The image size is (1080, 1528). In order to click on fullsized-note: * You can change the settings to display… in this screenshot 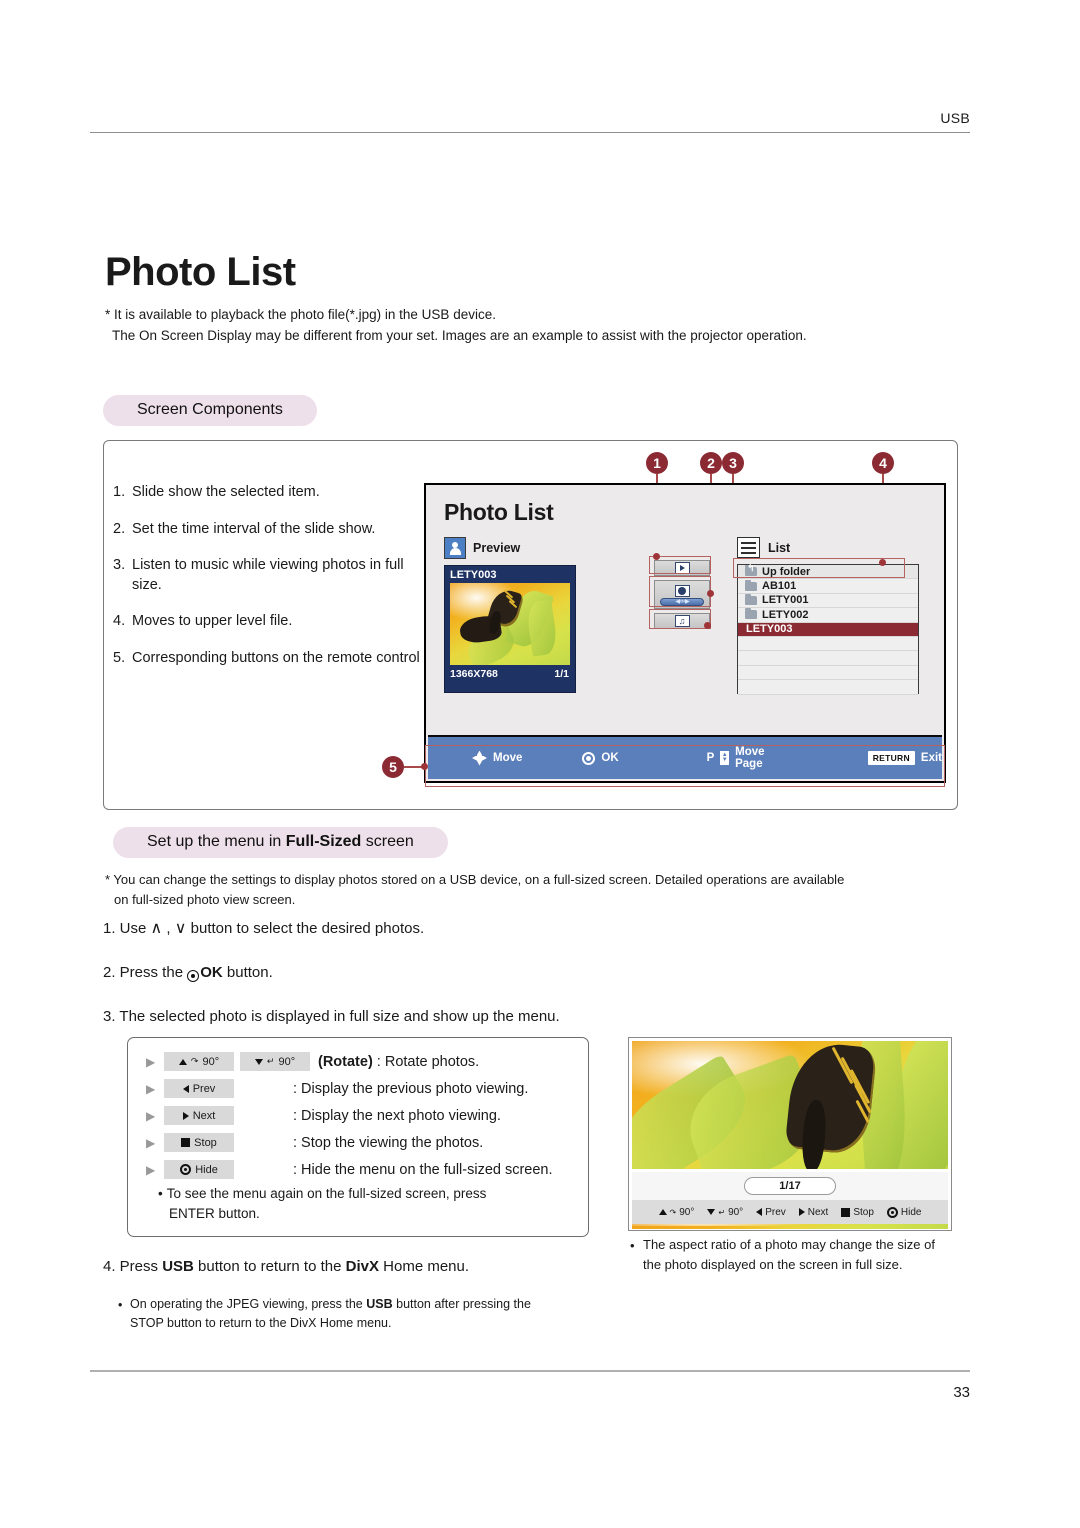, I will do `click(535, 889)`.